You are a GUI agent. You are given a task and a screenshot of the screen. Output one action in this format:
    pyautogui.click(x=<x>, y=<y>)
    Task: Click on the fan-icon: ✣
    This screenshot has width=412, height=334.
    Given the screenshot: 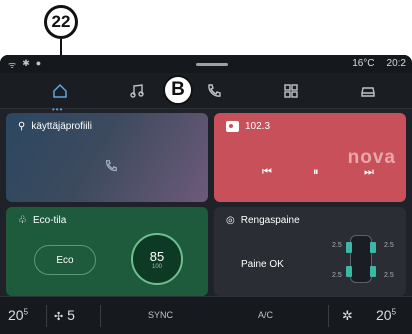 What is the action you would take?
    pyautogui.click(x=59, y=317)
    